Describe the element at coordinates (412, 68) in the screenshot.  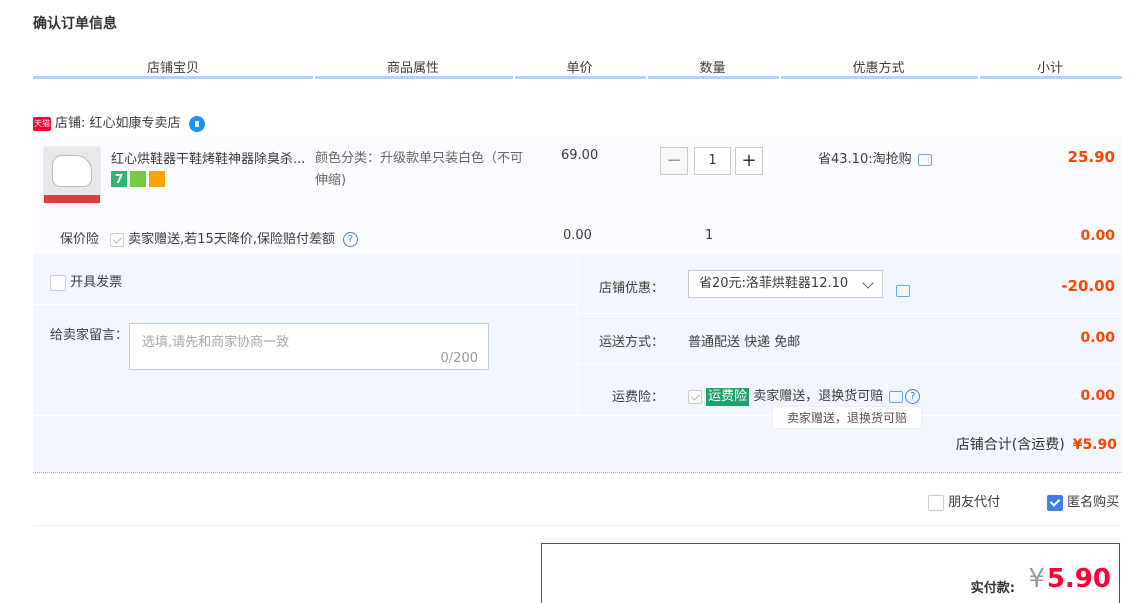
I see `header-attributes: 商品属性` at that location.